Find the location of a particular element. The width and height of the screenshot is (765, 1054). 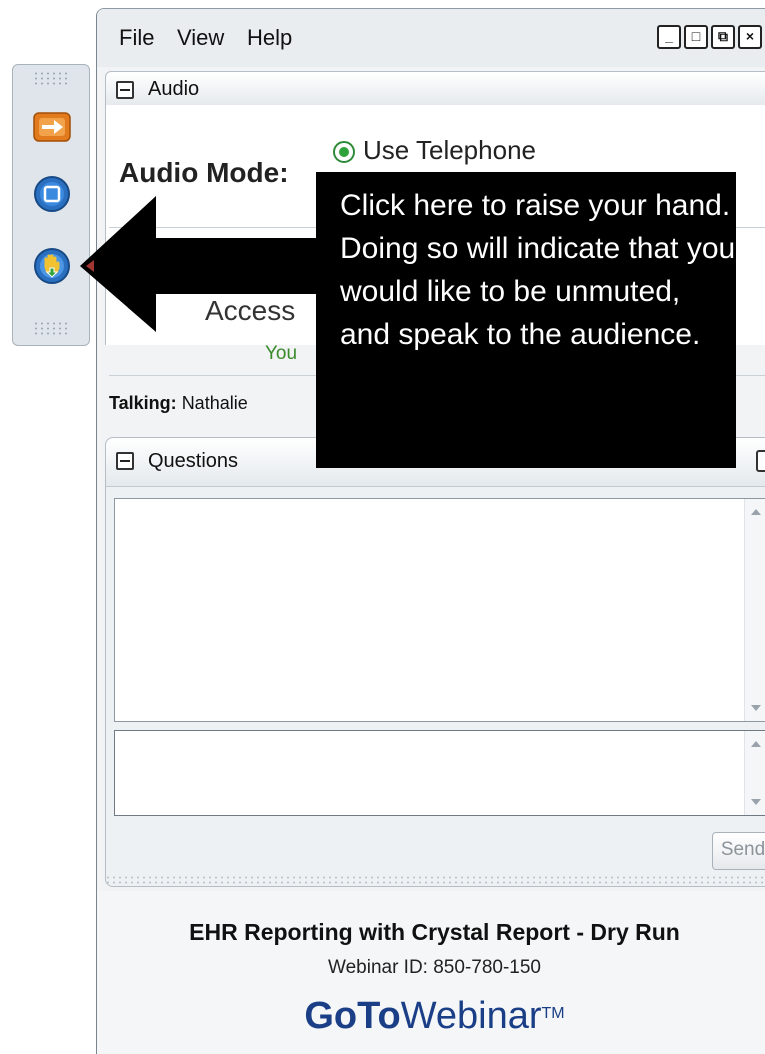

annotation-arrow is located at coordinates (204, 264).